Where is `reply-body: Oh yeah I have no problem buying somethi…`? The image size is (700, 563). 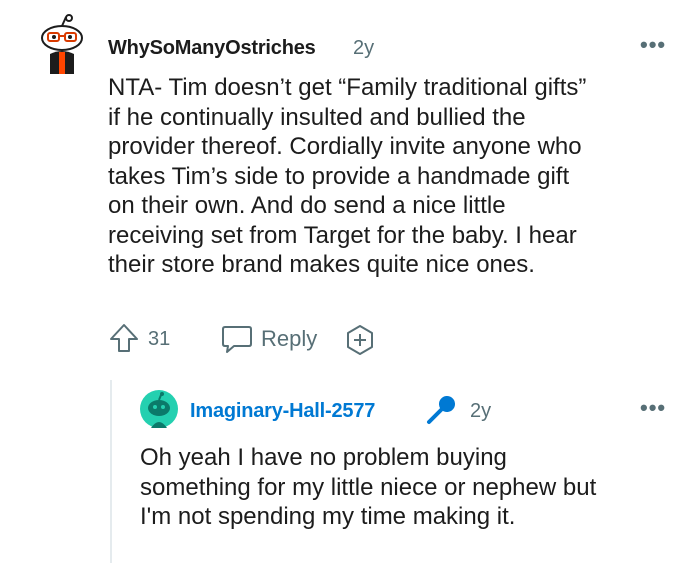
reply-body: Oh yeah I have no problem buying somethi… is located at coordinates (368, 487).